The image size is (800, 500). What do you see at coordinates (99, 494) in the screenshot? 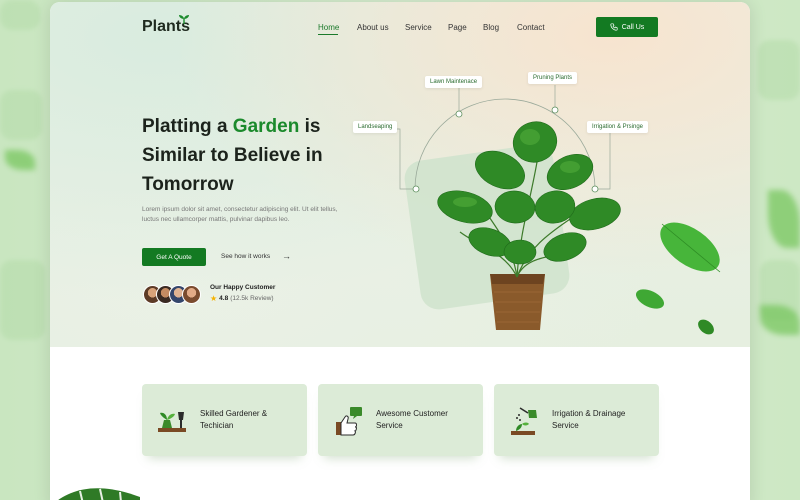
I see `decorative-monstera-leaf-icon` at bounding box center [99, 494].